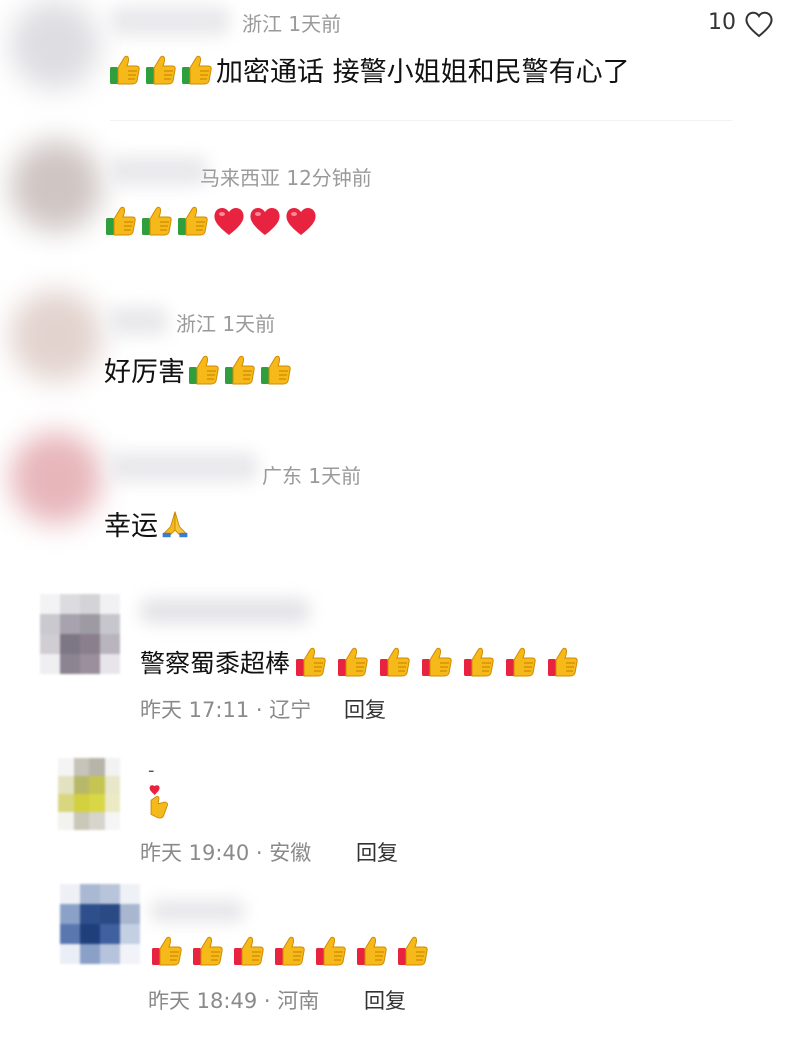 This screenshot has width=792, height=1042. What do you see at coordinates (175, 524) in the screenshot?
I see `praying-hands-icon` at bounding box center [175, 524].